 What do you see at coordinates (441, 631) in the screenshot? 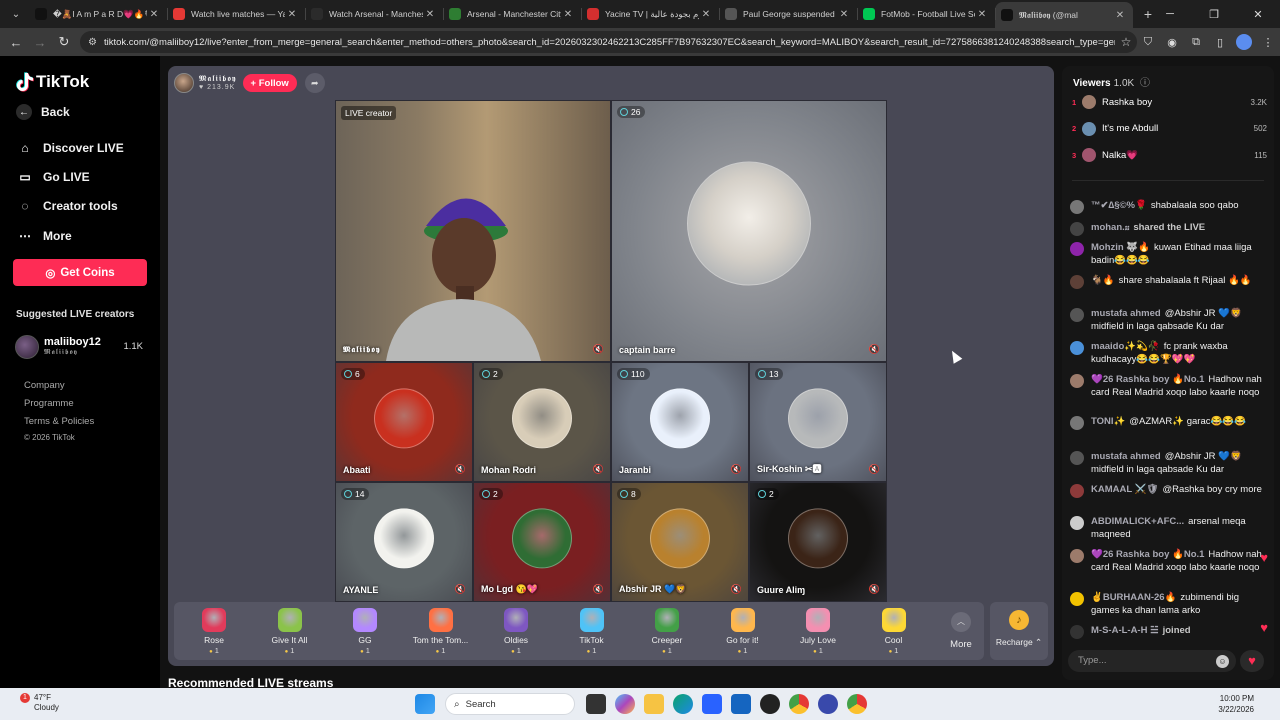
I see `gift-item: Tom the Tom...1` at bounding box center [441, 631].